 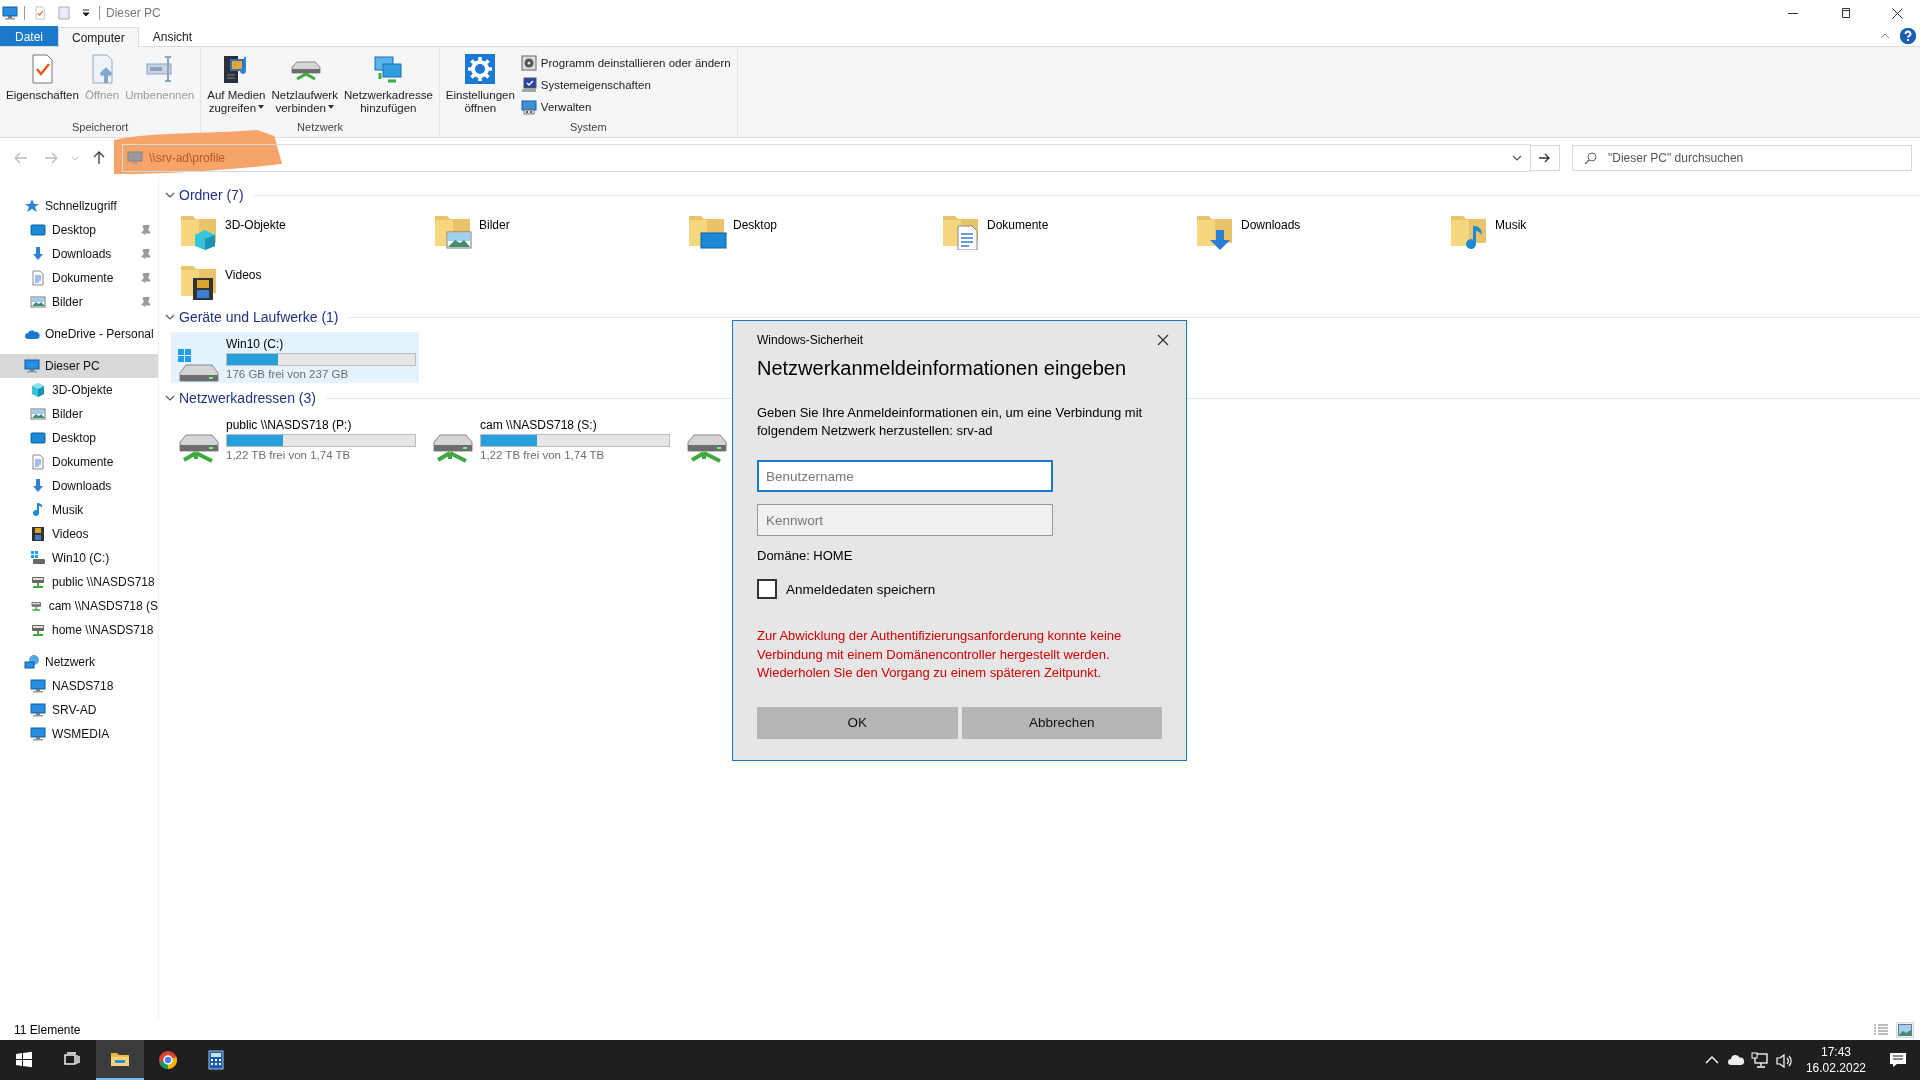 I want to click on drive-item: Win10 (C:) 176 GB frei von 237 GB, so click(x=295, y=357).